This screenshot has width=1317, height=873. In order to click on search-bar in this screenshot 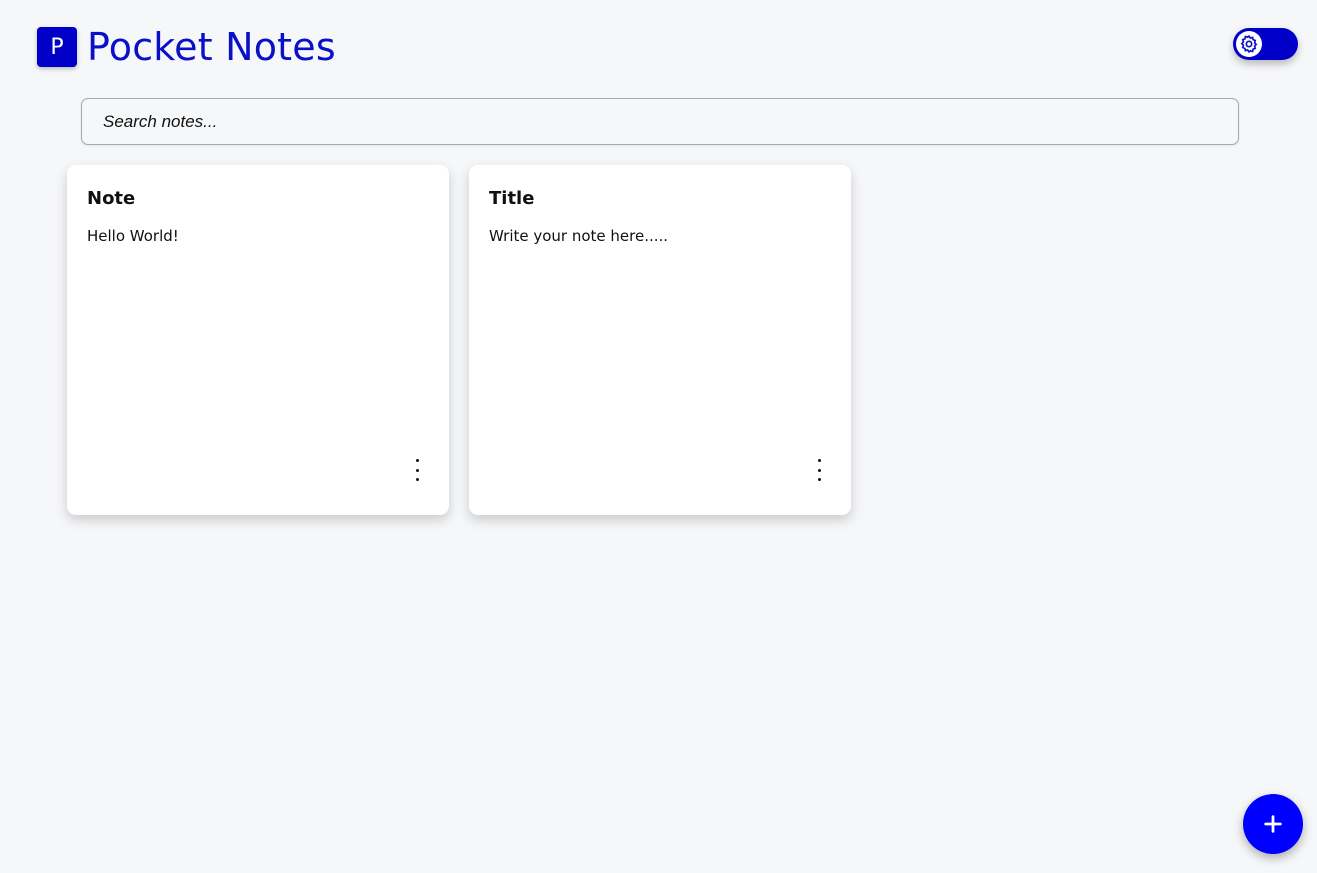, I will do `click(660, 121)`.